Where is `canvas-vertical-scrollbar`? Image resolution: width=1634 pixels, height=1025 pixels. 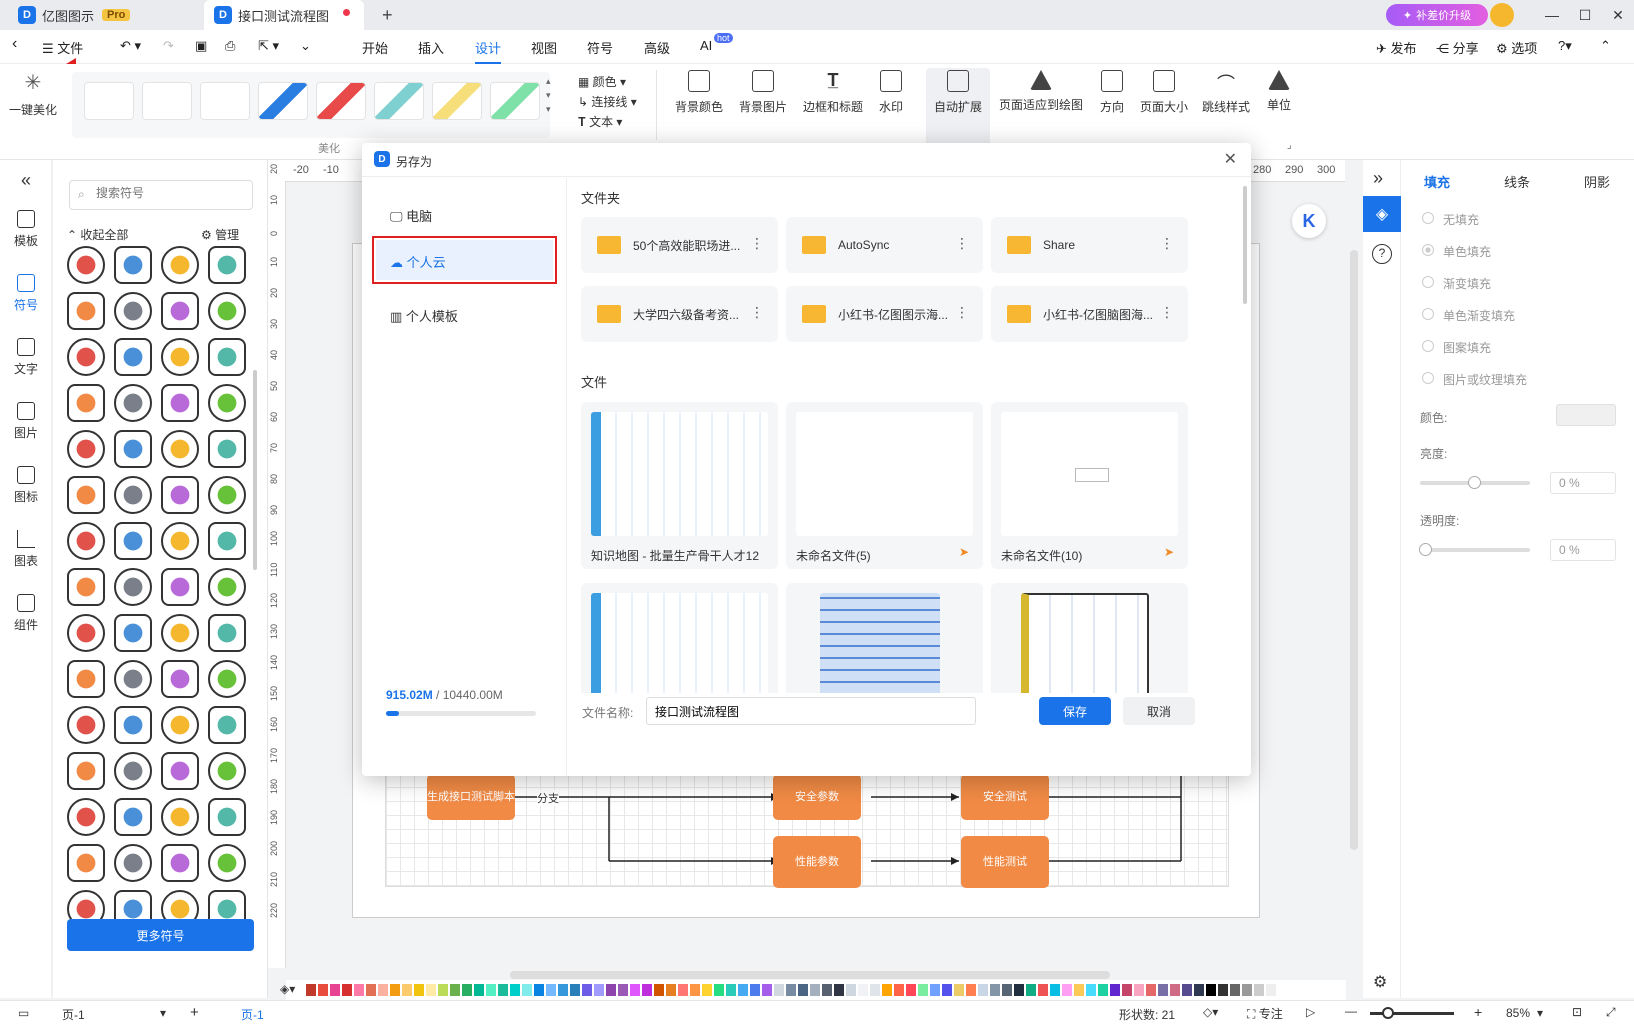 canvas-vertical-scrollbar is located at coordinates (1354, 550).